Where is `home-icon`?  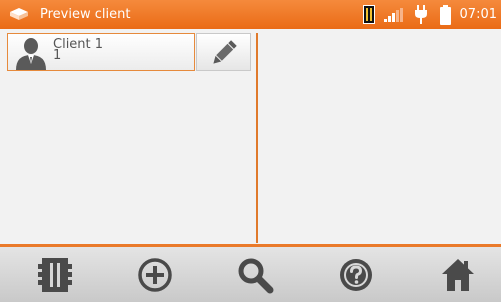 home-icon is located at coordinates (458, 274).